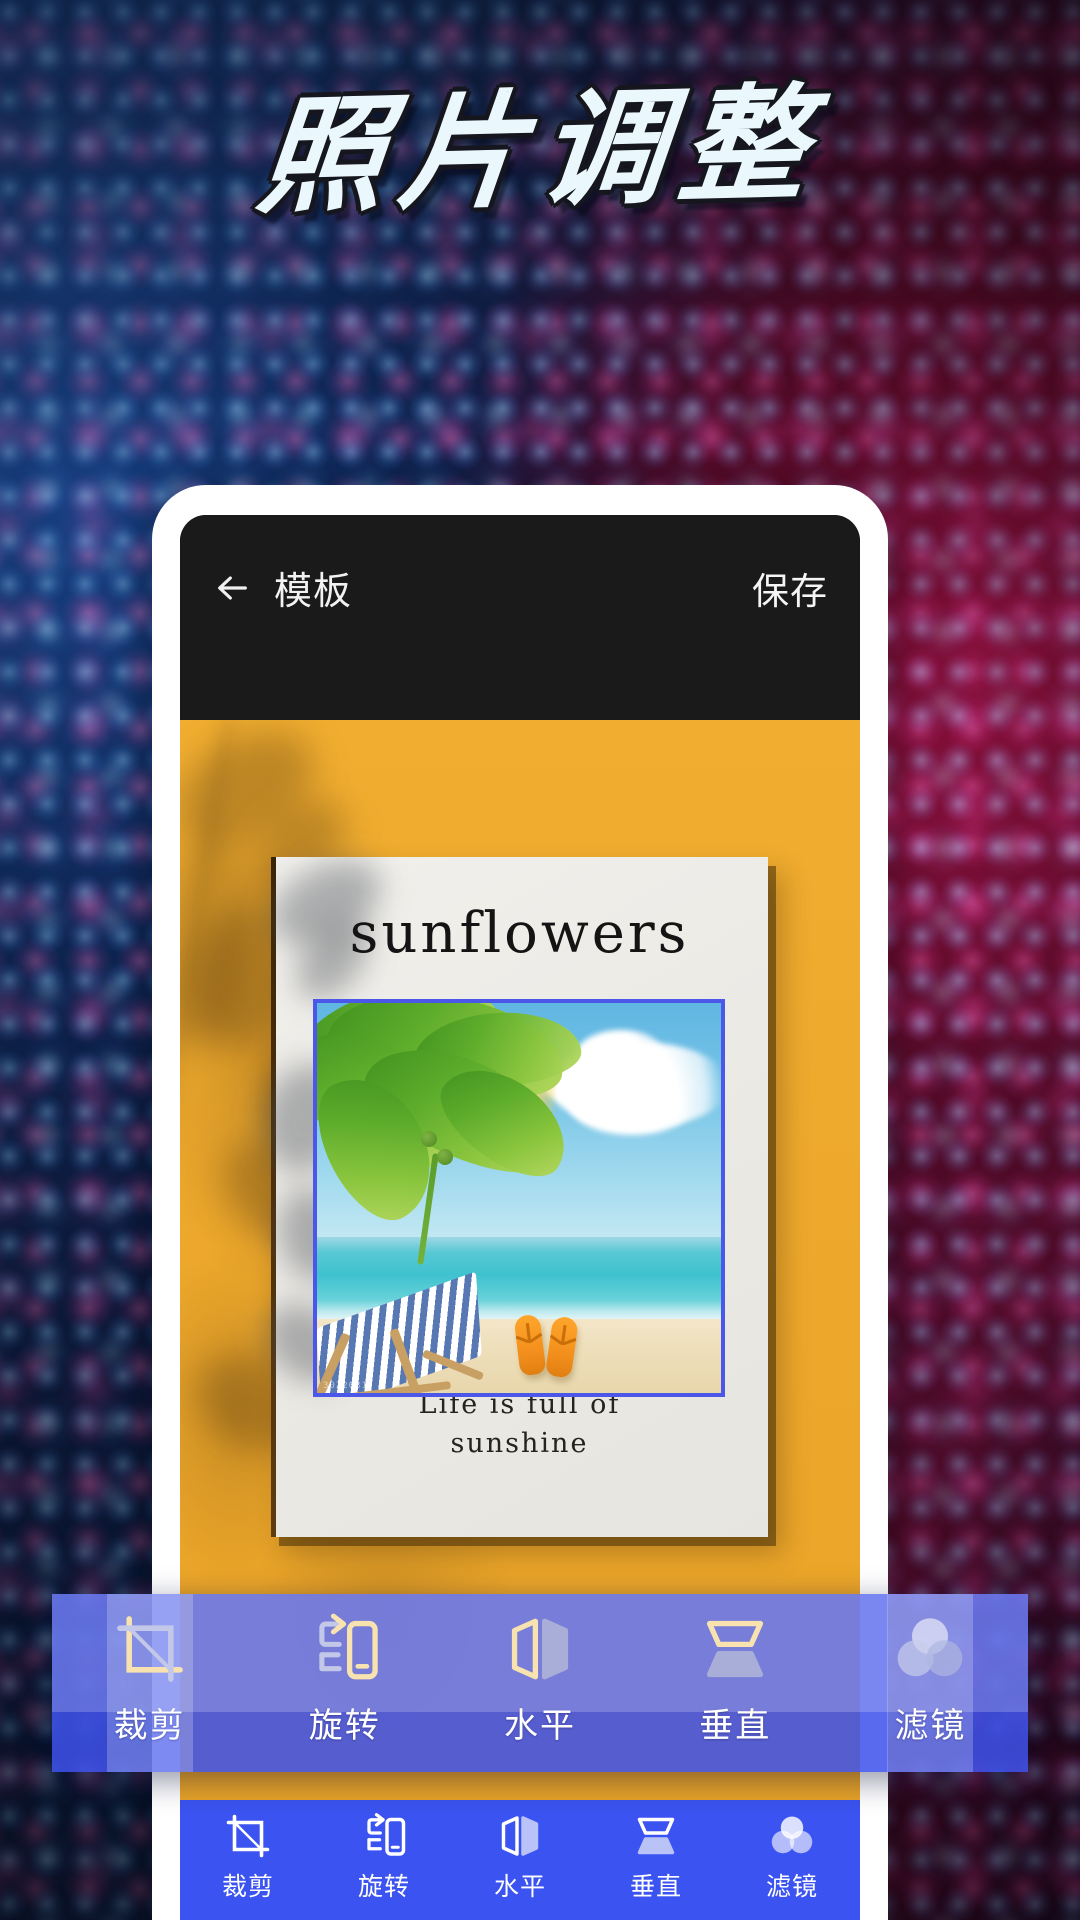 The image size is (1080, 1920). I want to click on back-button: 模板, so click(282, 587).